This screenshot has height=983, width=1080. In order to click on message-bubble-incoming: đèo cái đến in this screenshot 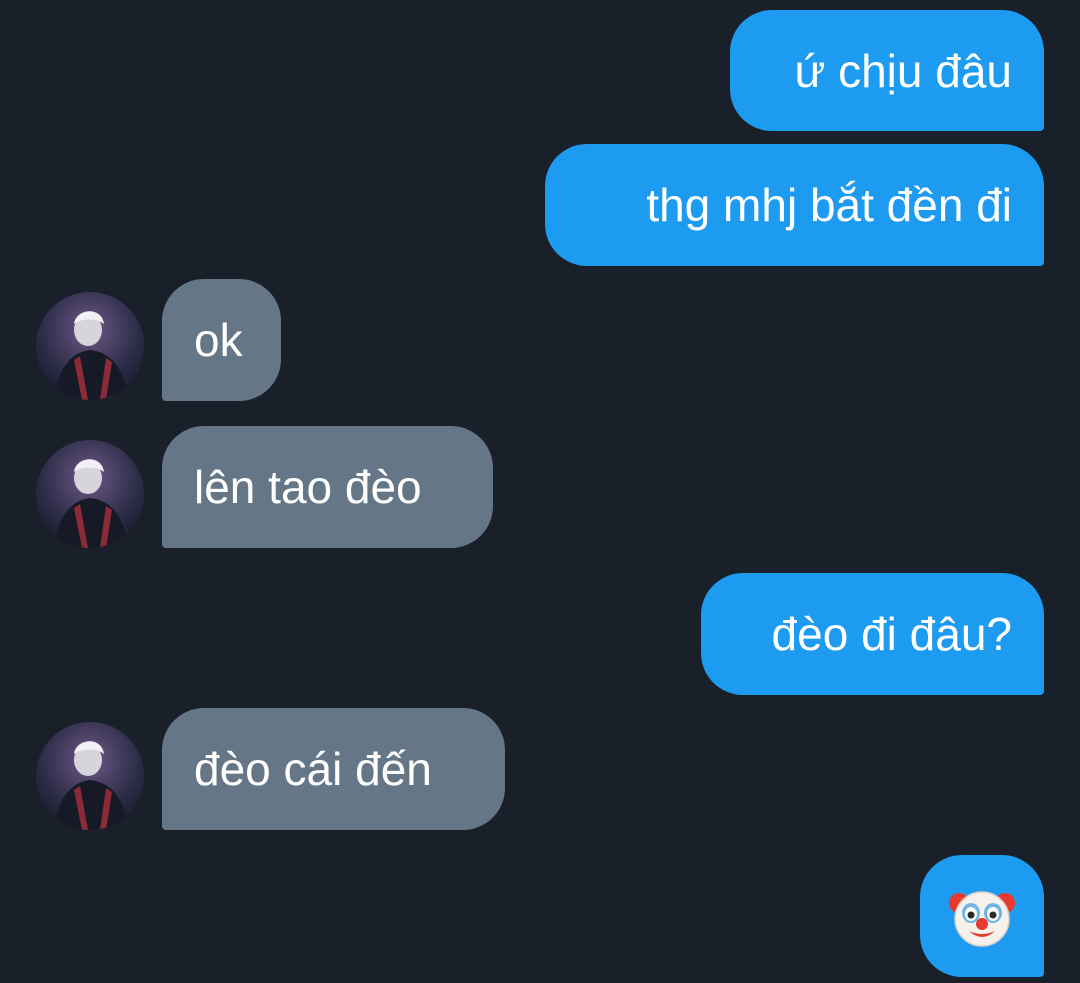, I will do `click(333, 769)`.